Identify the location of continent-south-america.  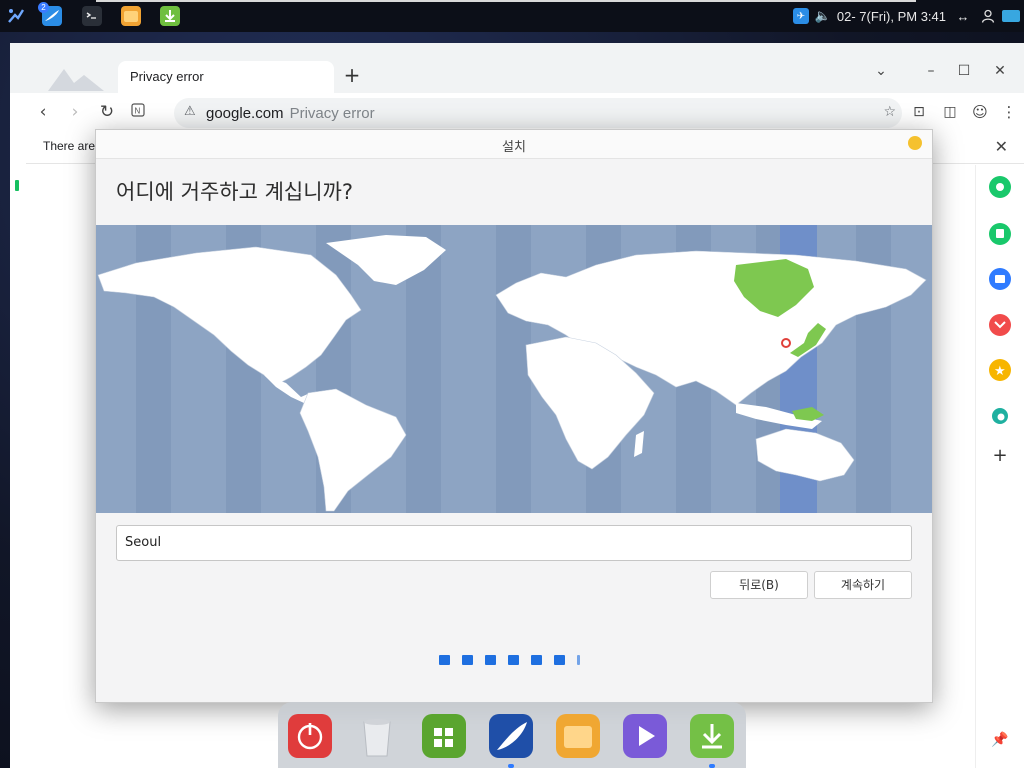
(353, 450).